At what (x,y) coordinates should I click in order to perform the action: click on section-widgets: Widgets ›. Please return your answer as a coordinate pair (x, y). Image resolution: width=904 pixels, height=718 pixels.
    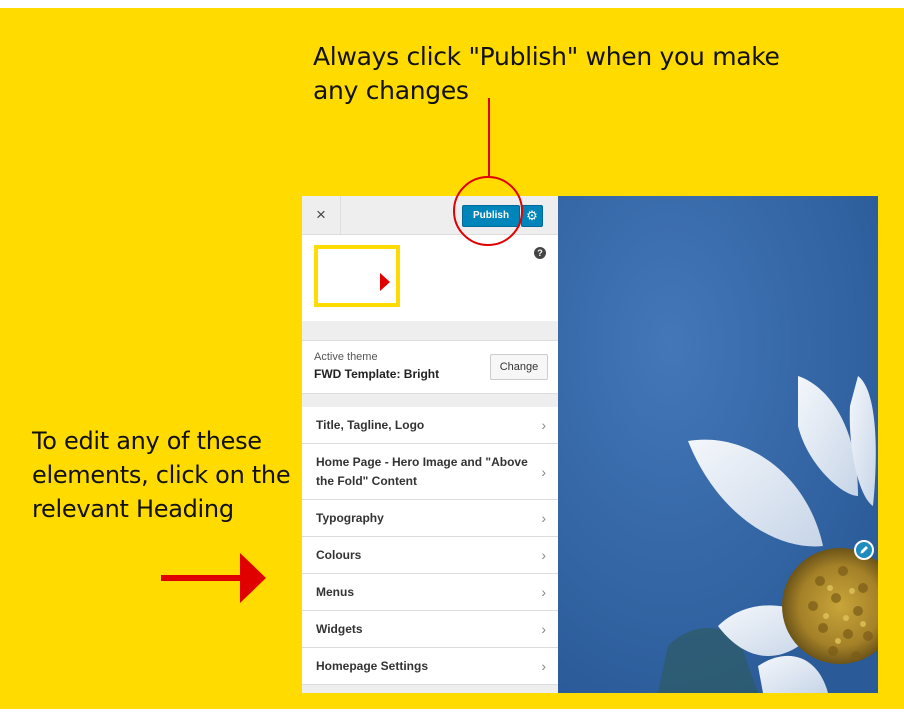
    Looking at the image, I should click on (430, 629).